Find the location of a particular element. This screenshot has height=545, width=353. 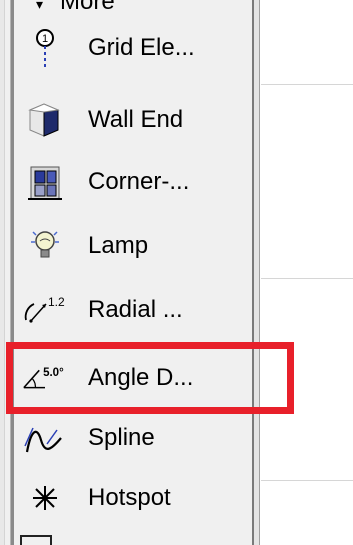

radial-icon-text: 1.2 is located at coordinates (56, 302).